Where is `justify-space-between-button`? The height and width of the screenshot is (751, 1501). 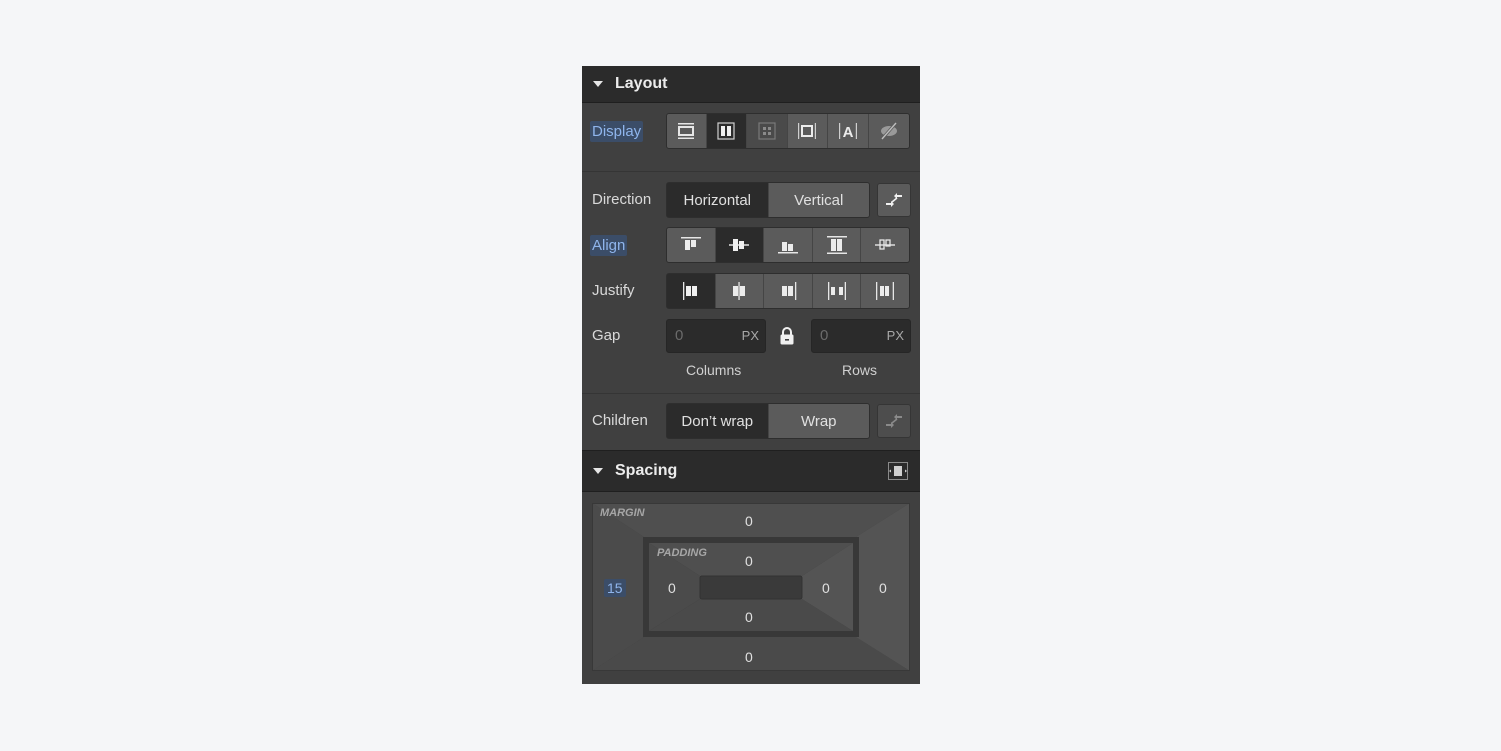
justify-space-between-button is located at coordinates (837, 291).